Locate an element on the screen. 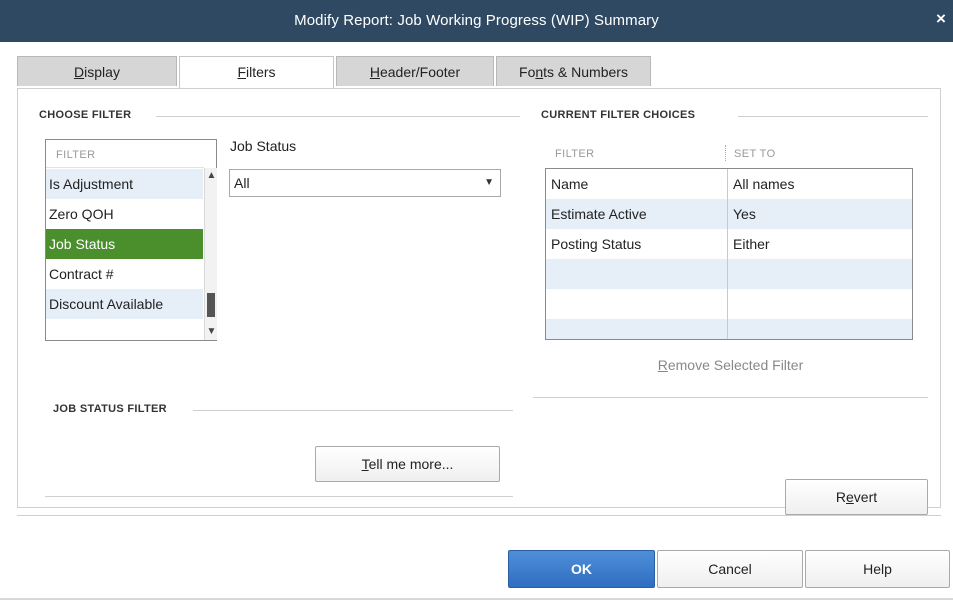 Image resolution: width=953 pixels, height=603 pixels. filter-list-scrollbar: ▲ ▼ is located at coordinates (210, 254).